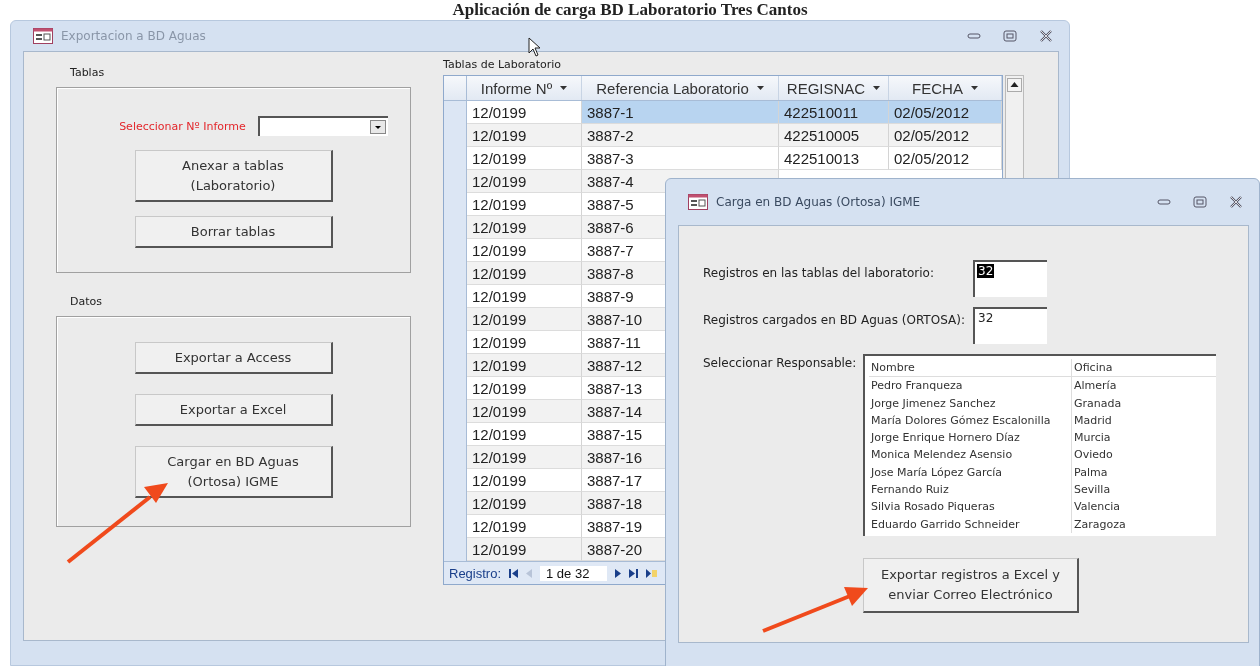 Image resolution: width=1260 pixels, height=666 pixels. I want to click on page-heading: Aplicación de carga BD Laboratorio Tres Cantos, so click(630, 10).